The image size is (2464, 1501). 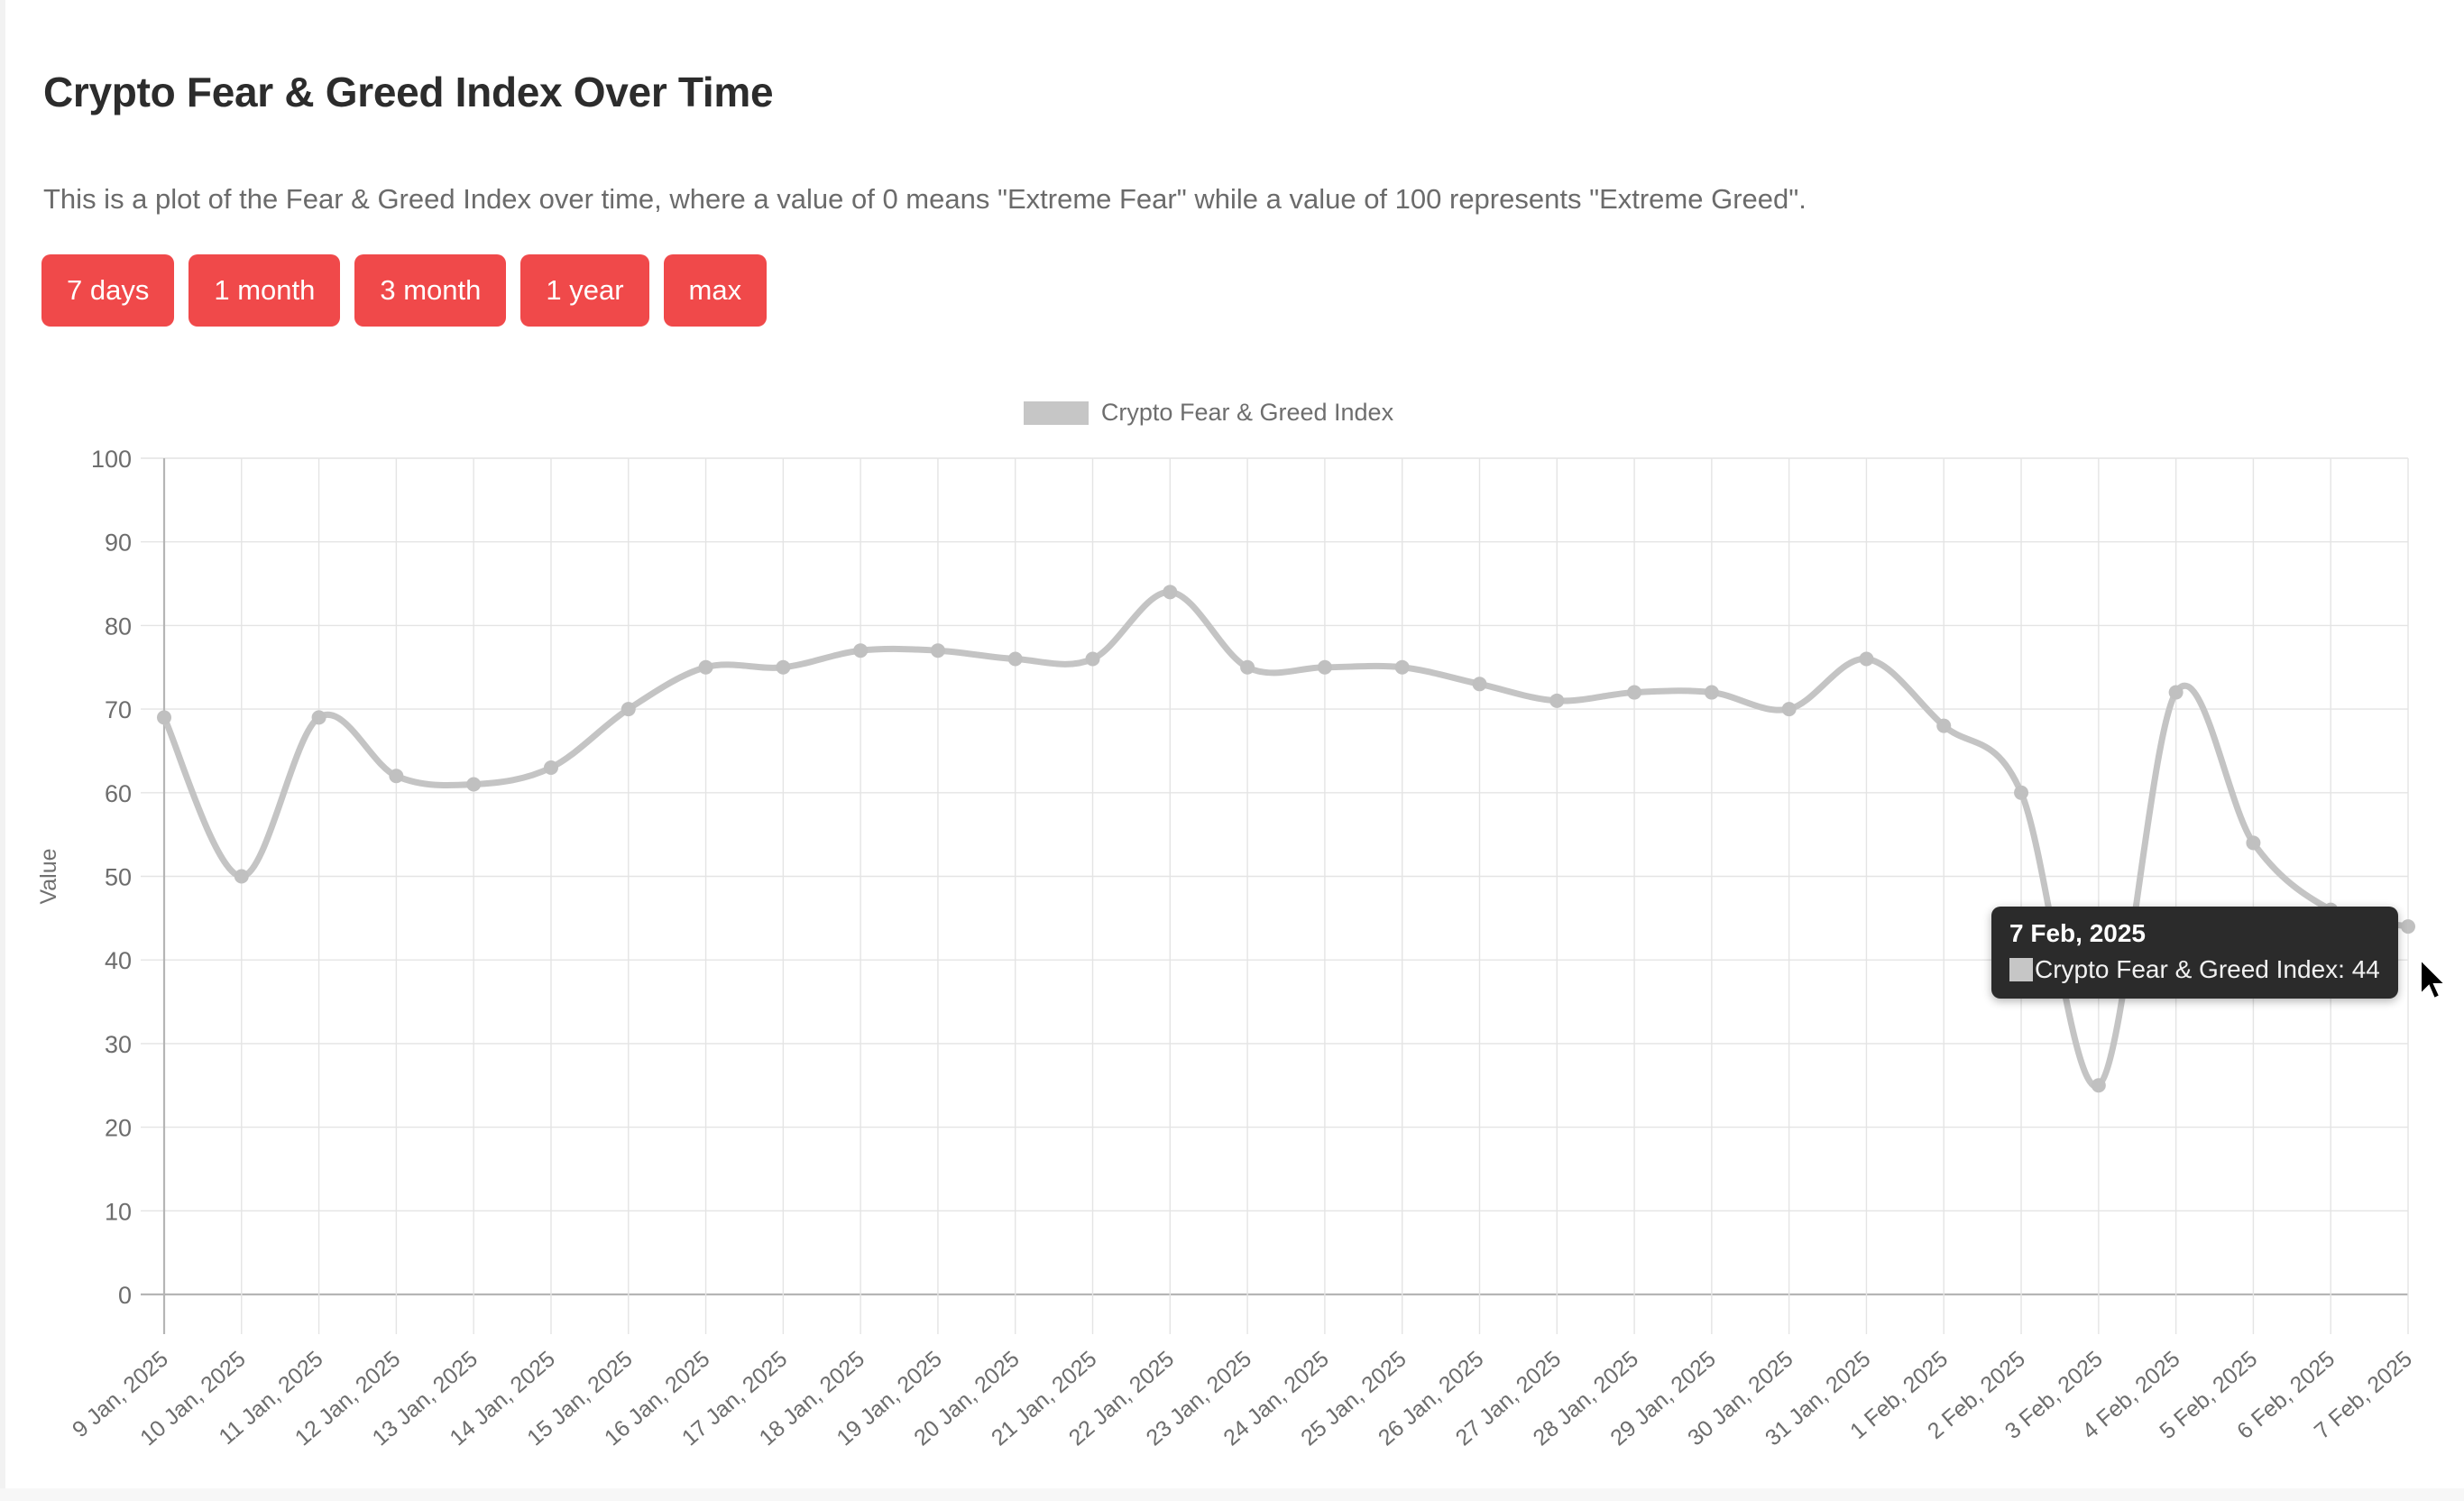 What do you see at coordinates (108, 290) in the screenshot?
I see `range-button-7-days: 7 days` at bounding box center [108, 290].